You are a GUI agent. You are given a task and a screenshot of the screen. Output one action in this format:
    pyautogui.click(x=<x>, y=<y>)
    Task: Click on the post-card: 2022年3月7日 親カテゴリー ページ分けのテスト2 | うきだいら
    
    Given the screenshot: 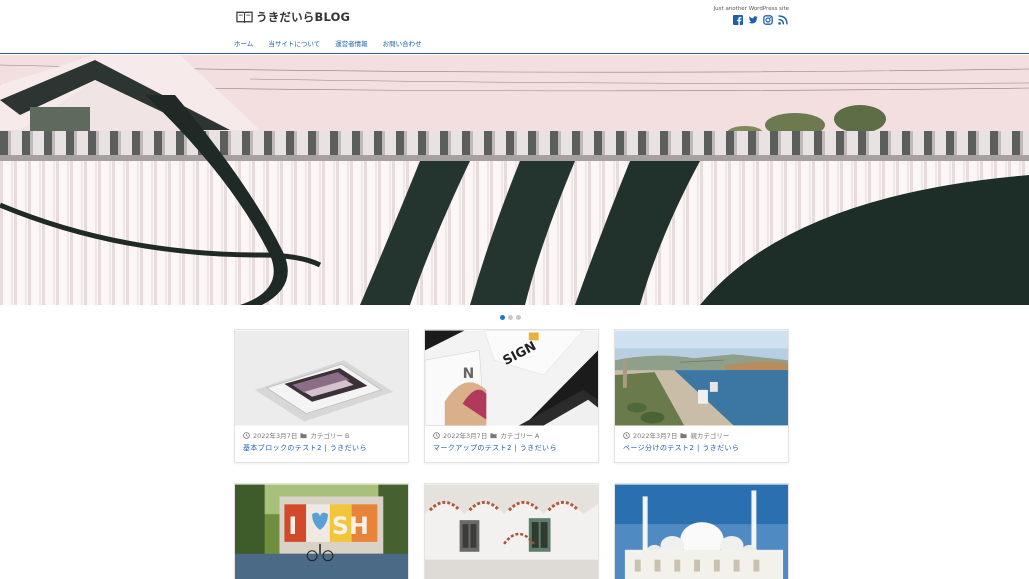 What is the action you would take?
    pyautogui.click(x=701, y=396)
    